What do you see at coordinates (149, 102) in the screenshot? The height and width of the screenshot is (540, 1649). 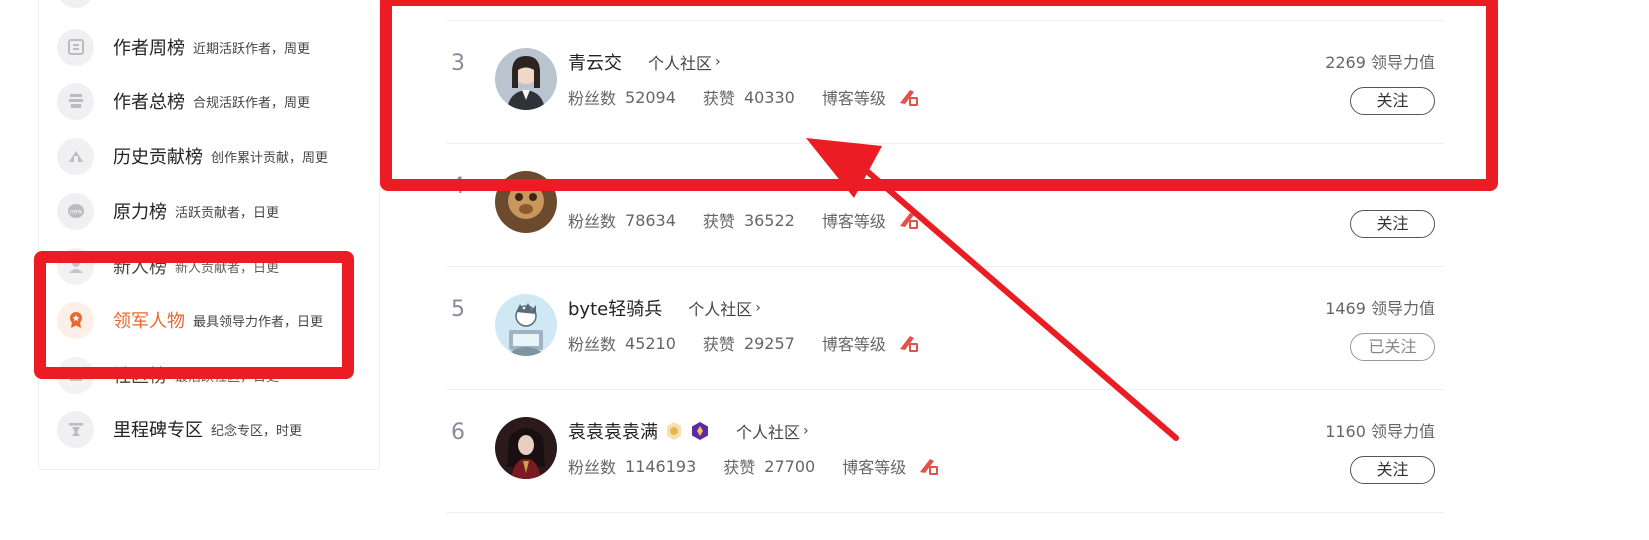 I see `sidebar-item-title: 作者总榜` at bounding box center [149, 102].